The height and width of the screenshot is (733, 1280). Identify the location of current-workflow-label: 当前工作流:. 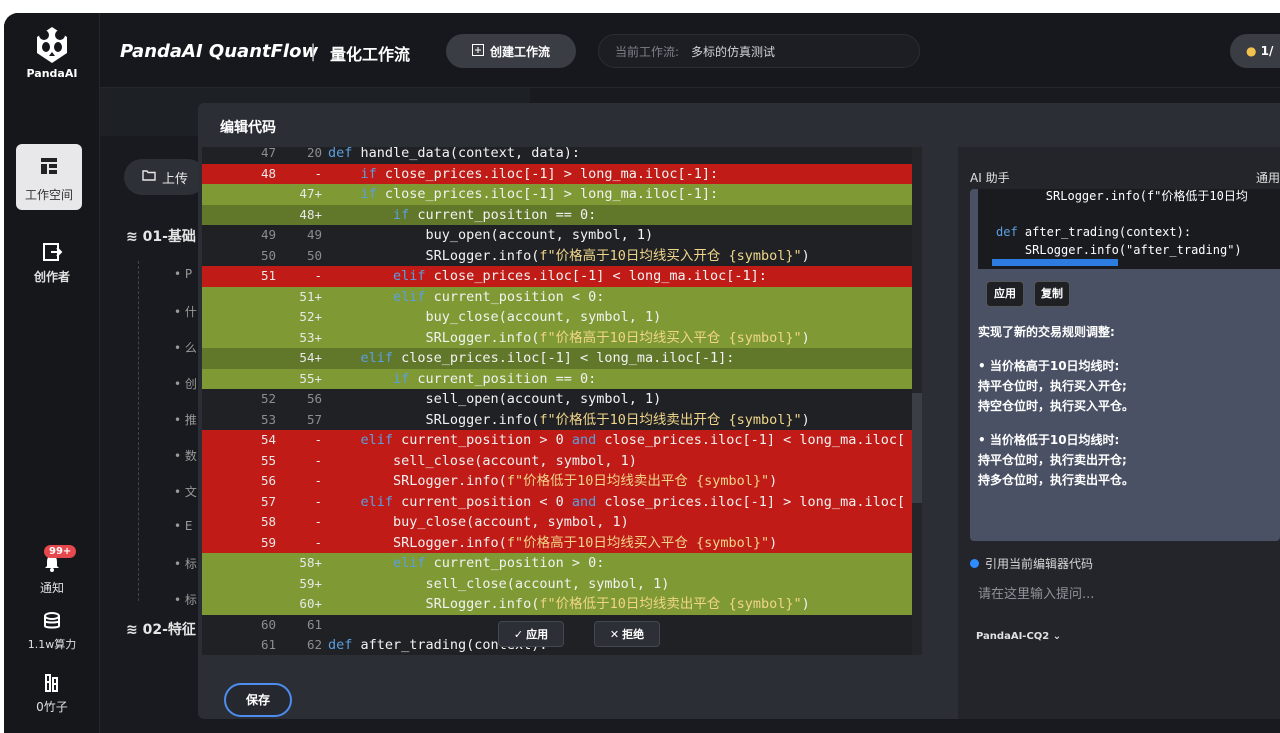
(647, 51).